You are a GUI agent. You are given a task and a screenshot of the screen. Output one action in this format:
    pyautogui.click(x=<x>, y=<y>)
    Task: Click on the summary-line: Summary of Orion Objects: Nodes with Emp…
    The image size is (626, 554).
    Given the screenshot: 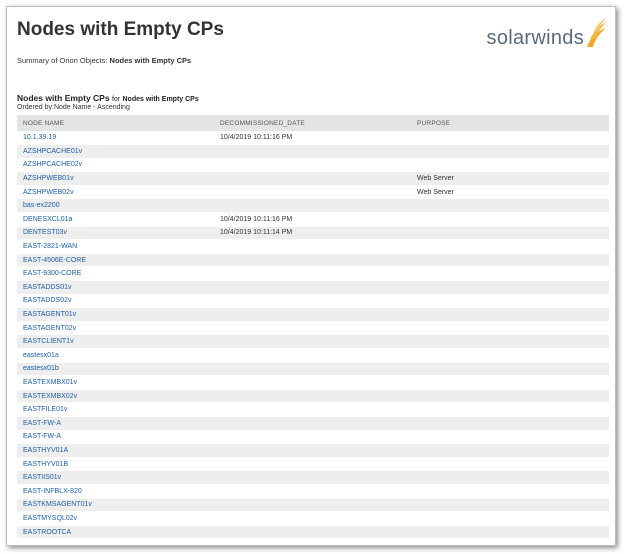 What is the action you would take?
    pyautogui.click(x=104, y=60)
    